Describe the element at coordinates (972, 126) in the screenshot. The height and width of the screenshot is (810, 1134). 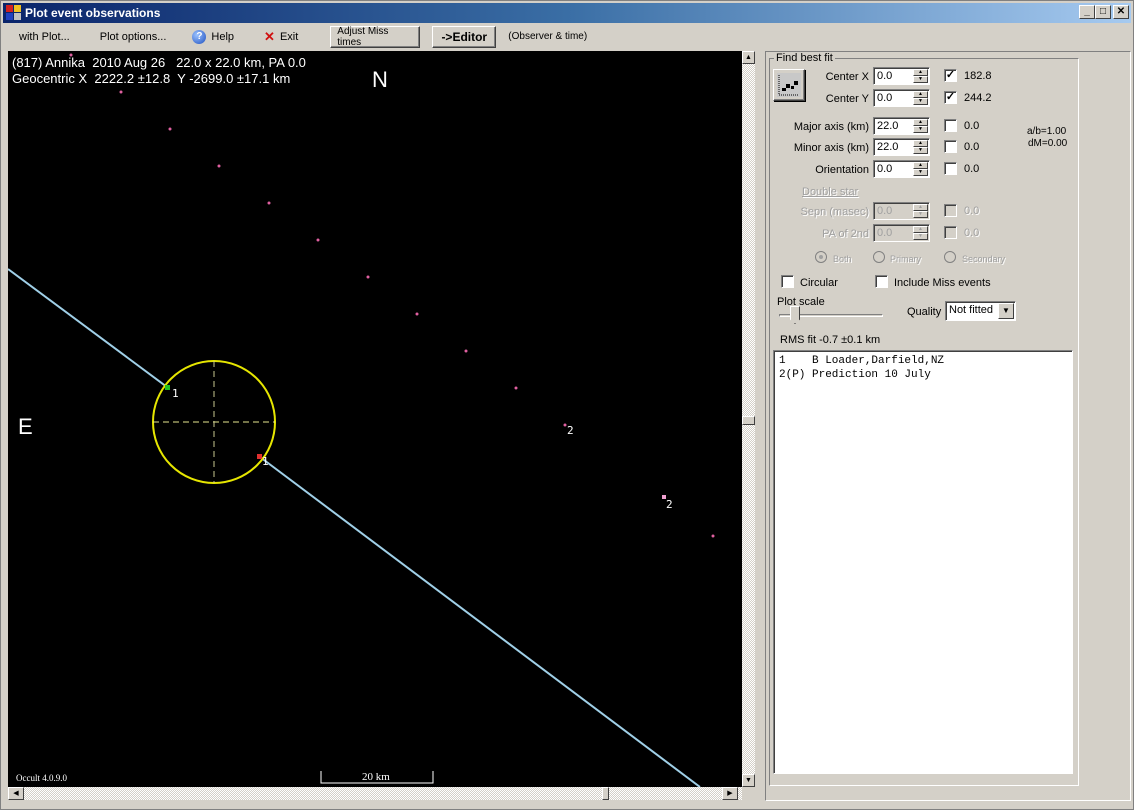
I see `major-axis-result: 0.0` at that location.